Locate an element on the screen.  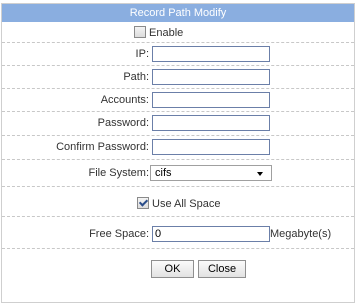
free-space-label: Free Space: is located at coordinates (119, 234).